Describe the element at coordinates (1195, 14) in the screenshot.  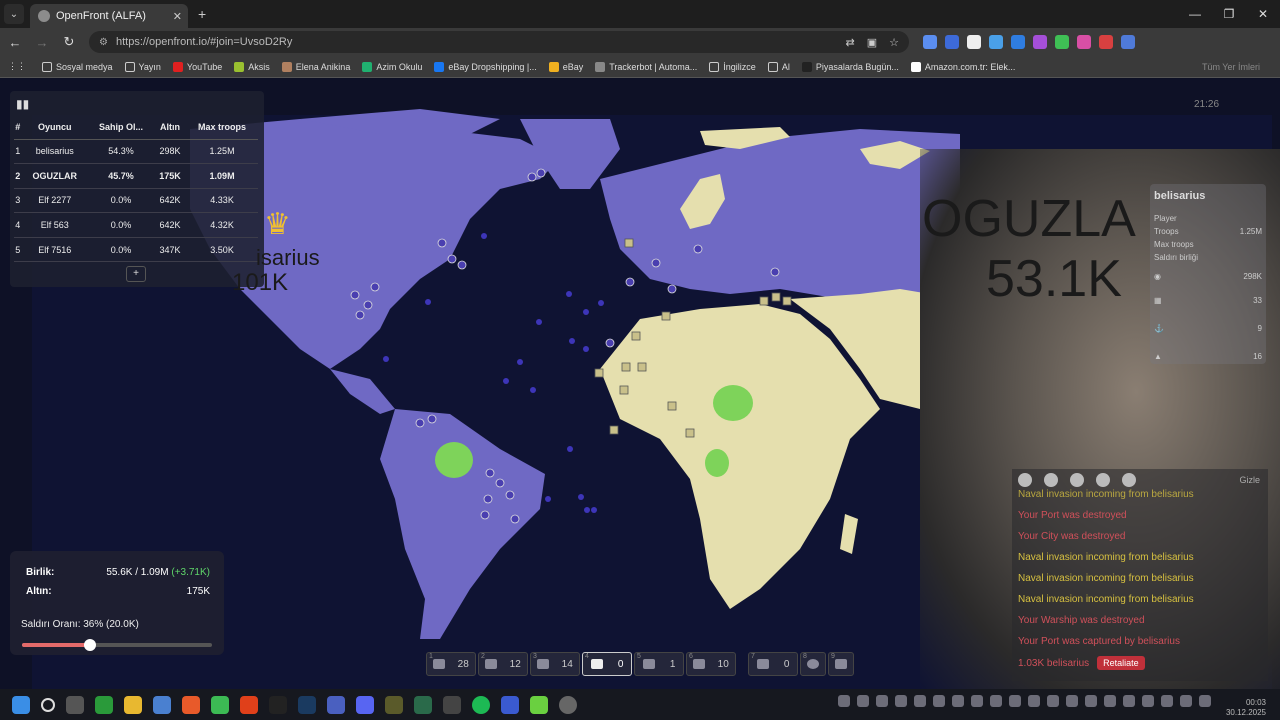
I see `minimize-button: —` at that location.